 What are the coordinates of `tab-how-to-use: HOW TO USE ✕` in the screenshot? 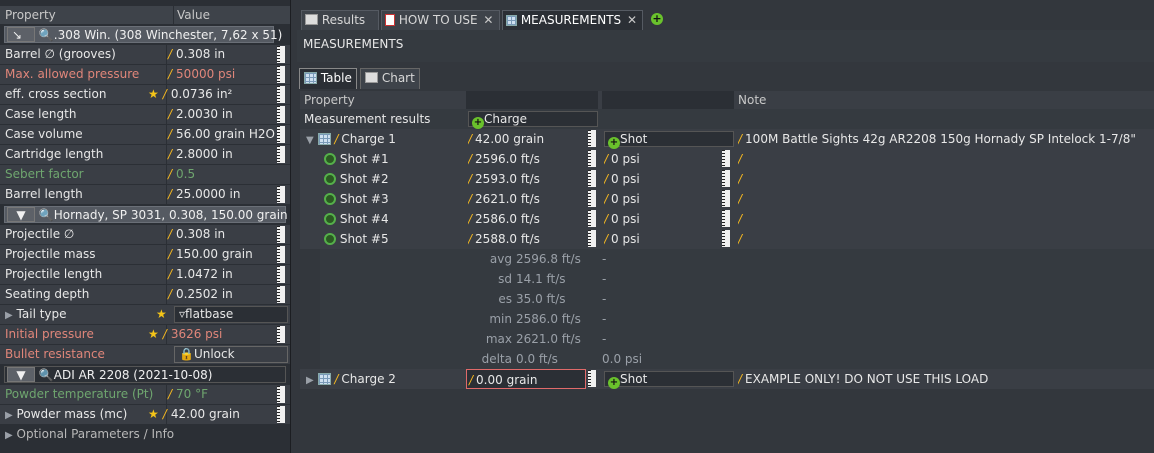 It's located at (440, 20).